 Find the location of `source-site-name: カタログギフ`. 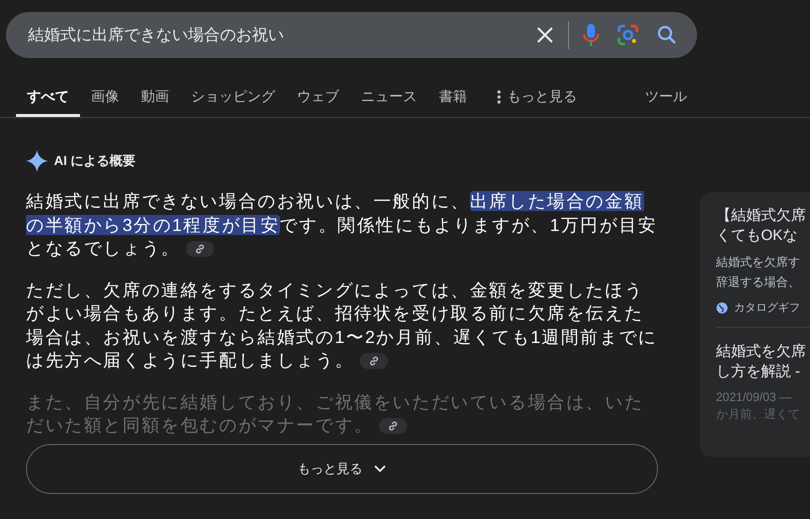

source-site-name: カタログギフ is located at coordinates (767, 308).